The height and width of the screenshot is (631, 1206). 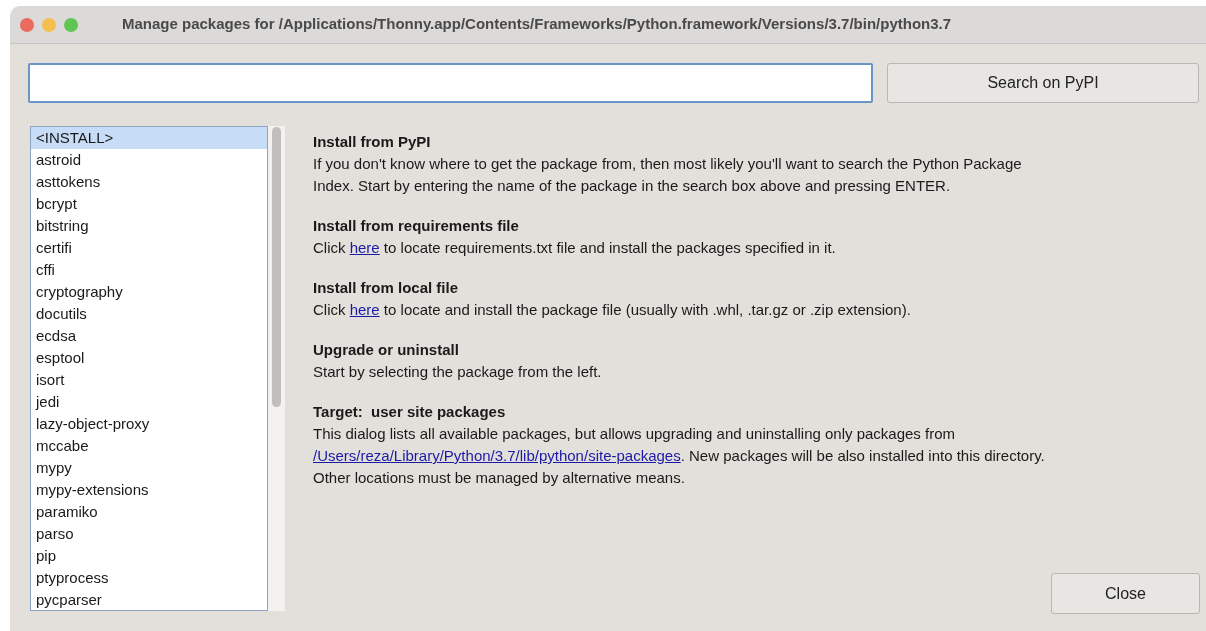 What do you see at coordinates (149, 204) in the screenshot?
I see `package-item: bcrypt` at bounding box center [149, 204].